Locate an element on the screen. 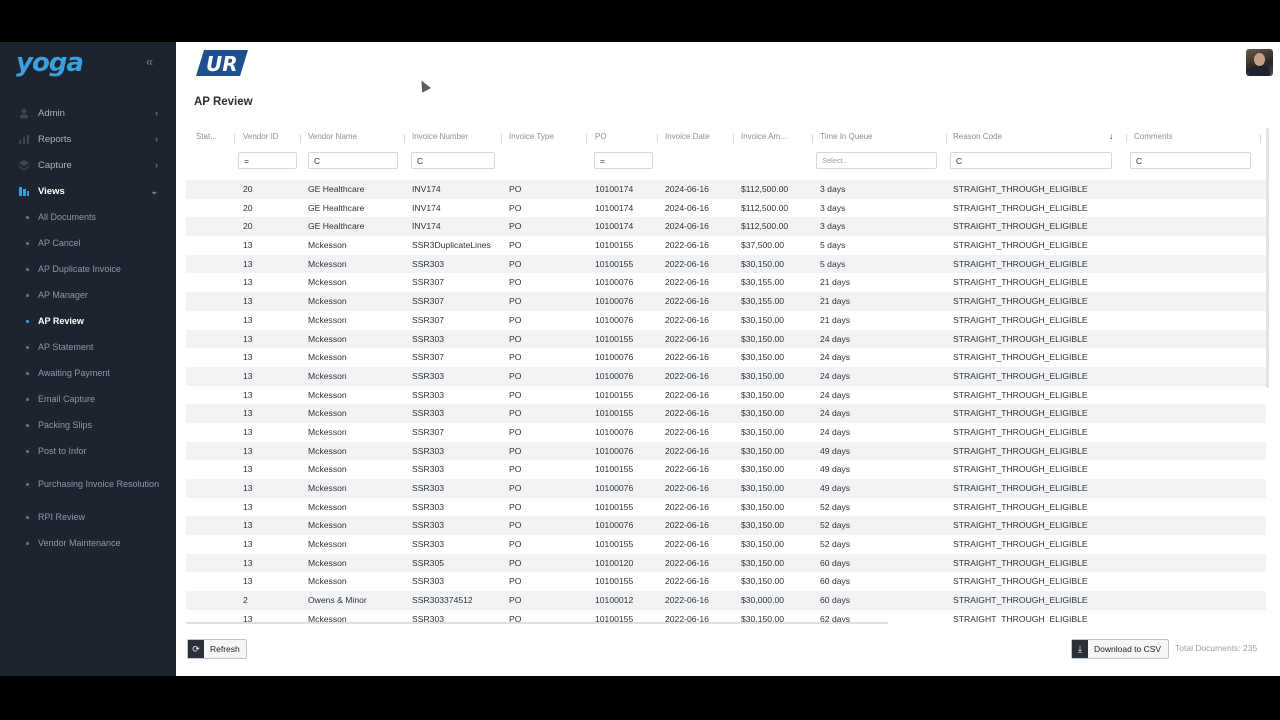 This screenshot has height=720, width=1280. sidebar-item-capture: Capture › is located at coordinates (88, 165).